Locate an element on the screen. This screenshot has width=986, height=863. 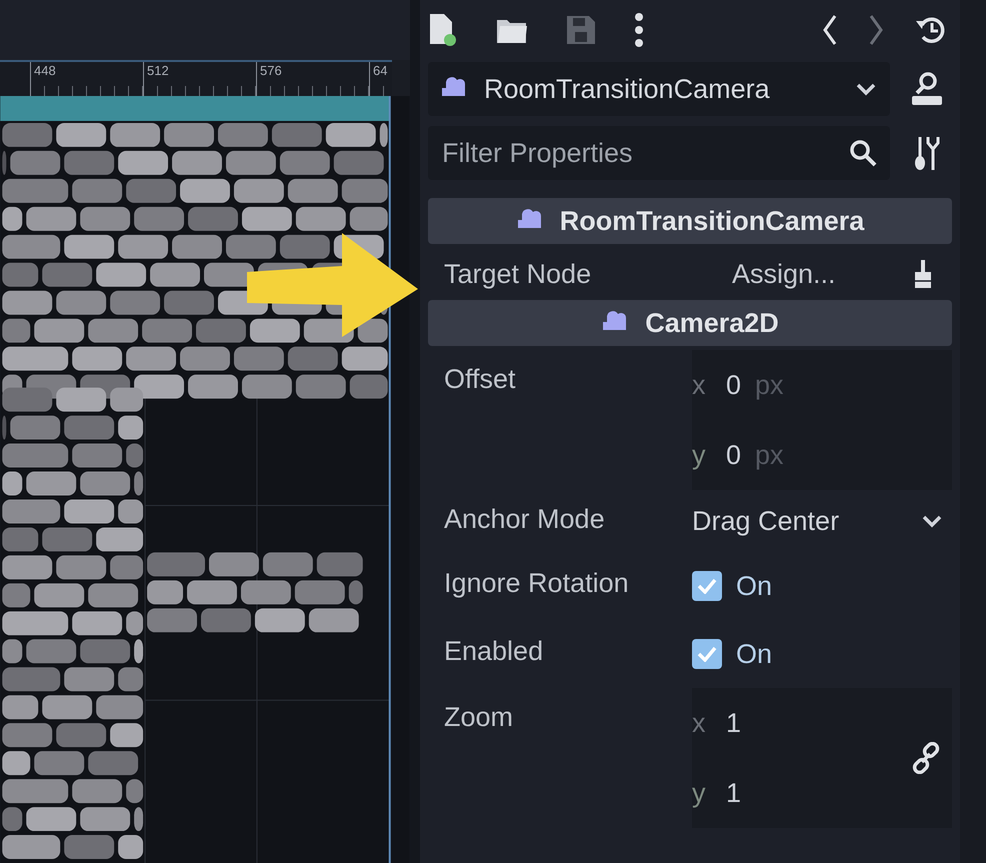
number-field: x 1 is located at coordinates (801, 723).